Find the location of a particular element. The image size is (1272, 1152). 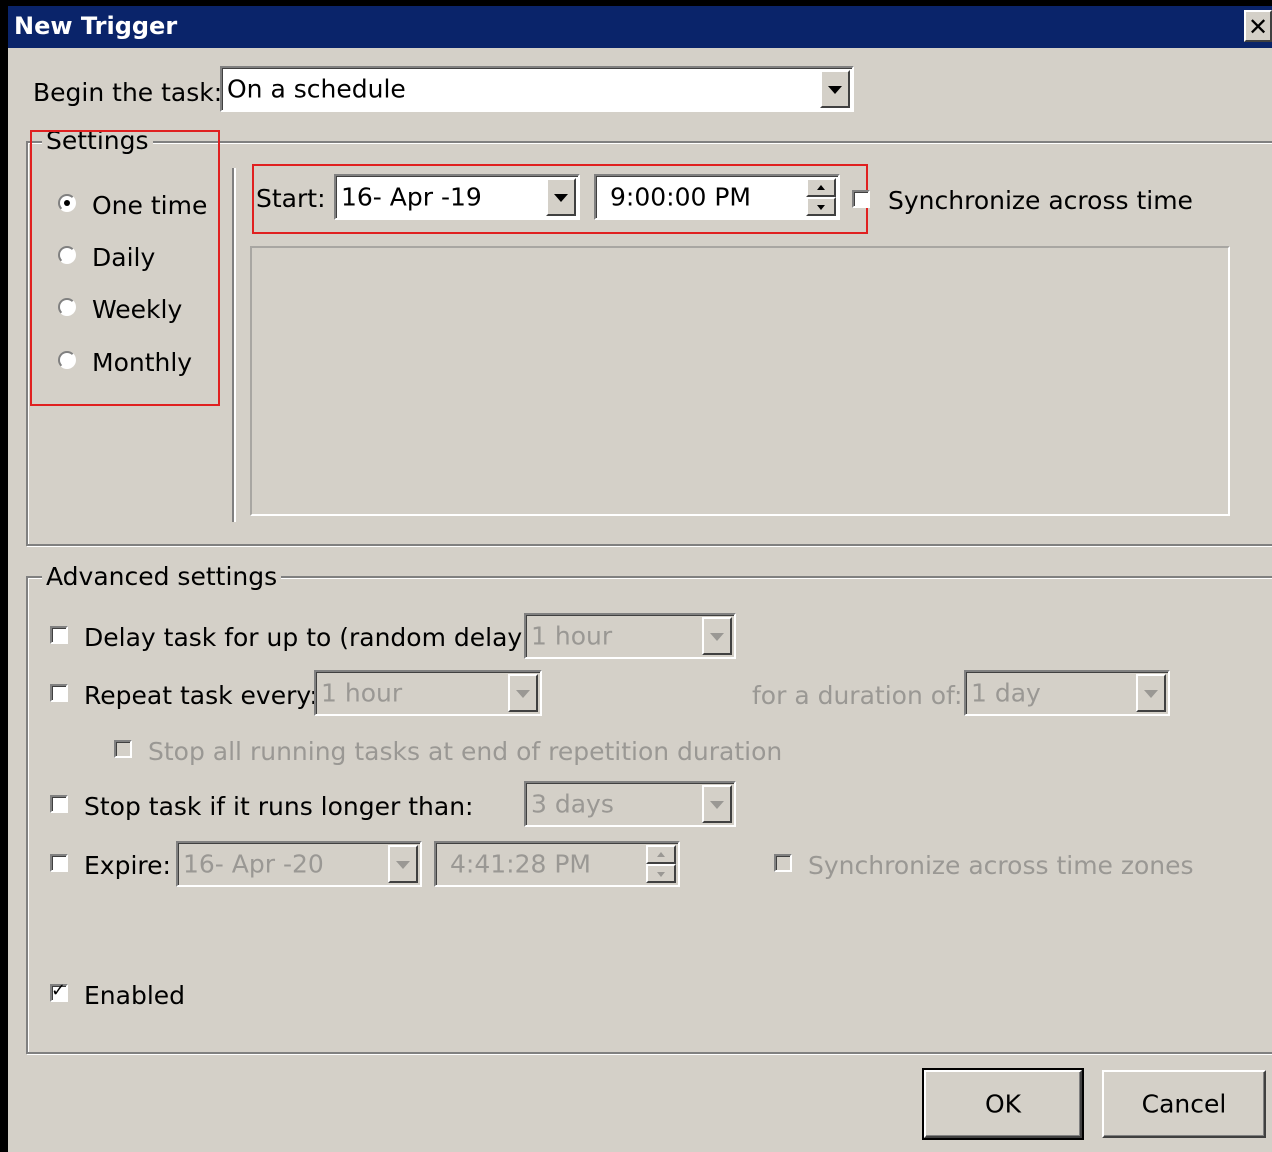

settings-divider is located at coordinates (234, 345).